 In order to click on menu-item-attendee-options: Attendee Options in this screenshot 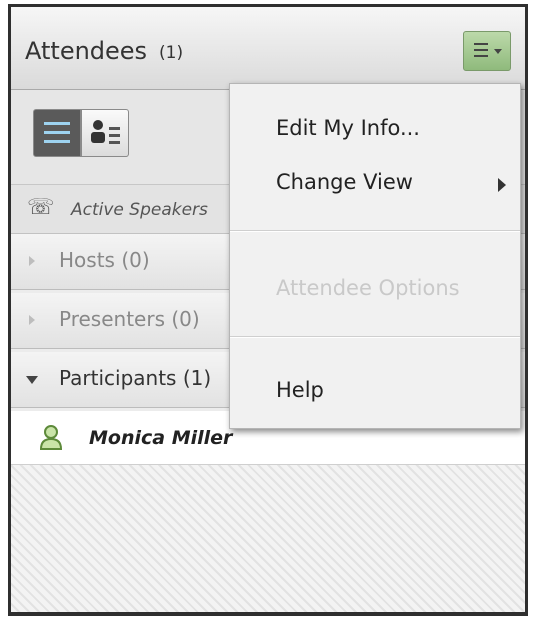, I will do `click(368, 288)`.